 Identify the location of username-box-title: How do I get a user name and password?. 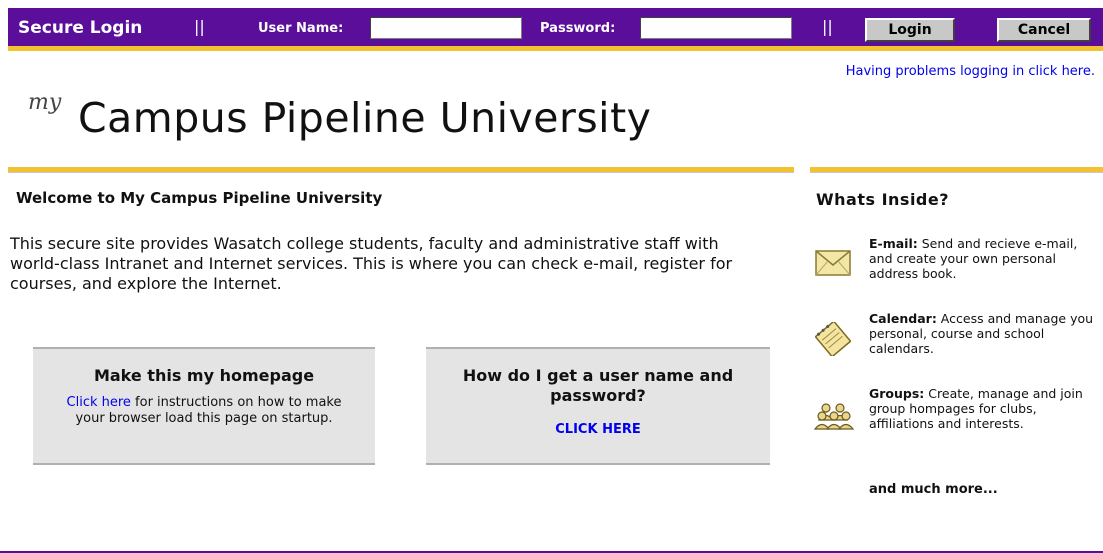
(598, 385).